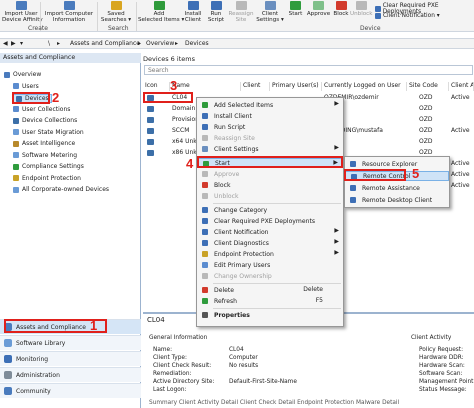 The height and width of the screenshot is (408, 474). Describe the element at coordinates (105, 43) in the screenshot. I see `breadcrumb-assets: Assets and Compliance` at that location.